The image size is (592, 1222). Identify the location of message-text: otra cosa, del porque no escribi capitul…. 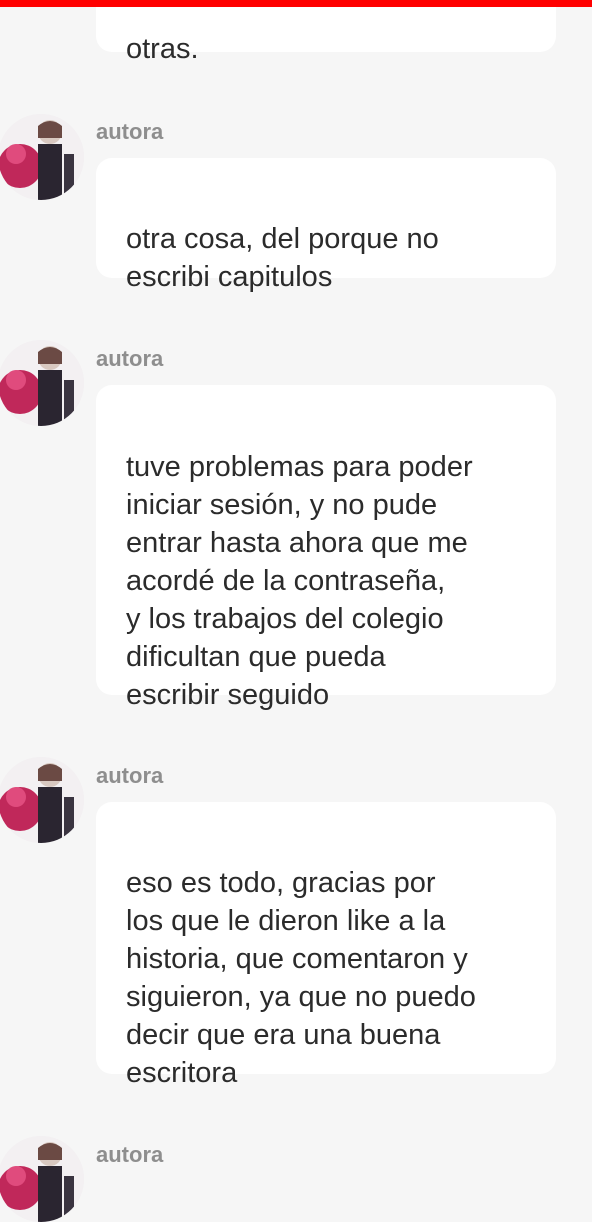
(282, 258).